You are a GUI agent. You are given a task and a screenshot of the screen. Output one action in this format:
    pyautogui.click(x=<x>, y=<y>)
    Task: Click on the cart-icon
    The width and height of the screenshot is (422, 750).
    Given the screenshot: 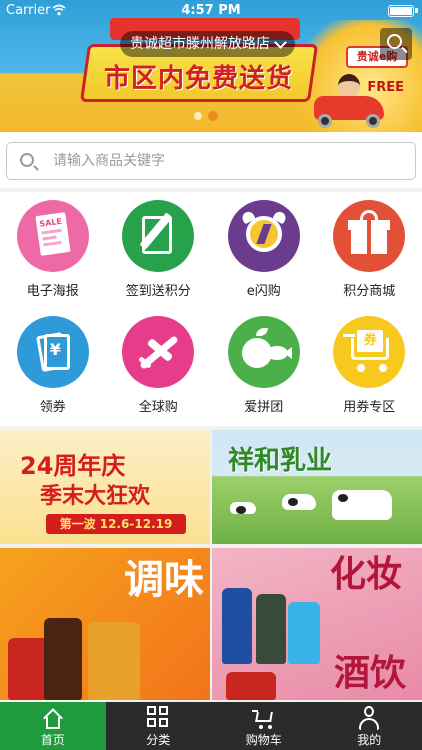 What is the action you would take?
    pyautogui.click(x=264, y=718)
    